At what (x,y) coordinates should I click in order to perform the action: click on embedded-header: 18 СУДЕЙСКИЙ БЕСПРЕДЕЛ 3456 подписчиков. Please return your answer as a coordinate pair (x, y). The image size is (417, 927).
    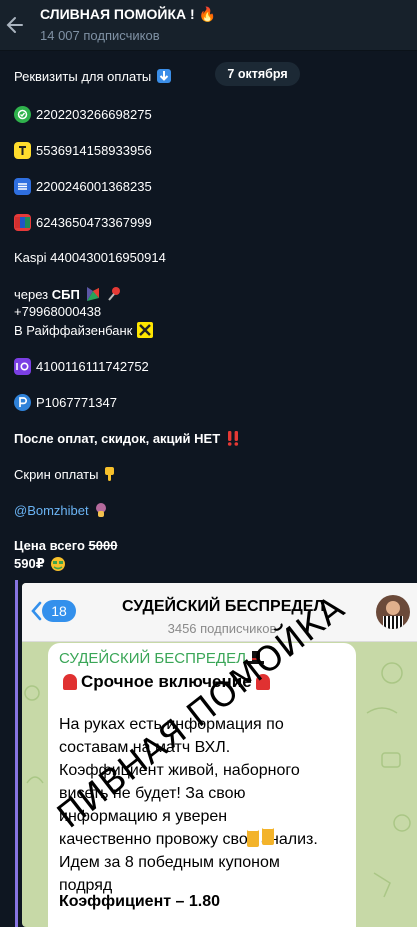
    Looking at the image, I should click on (219, 612).